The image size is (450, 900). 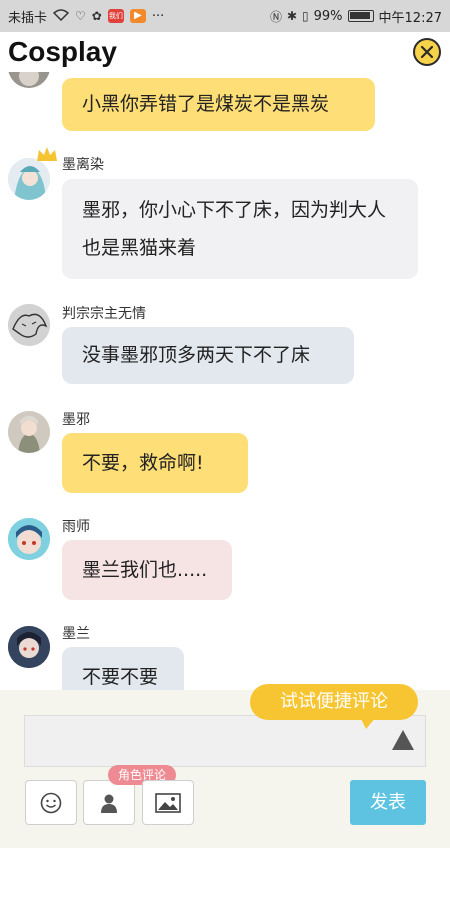 I want to click on quick-comment-tip: 试试便捷评论, so click(x=334, y=706).